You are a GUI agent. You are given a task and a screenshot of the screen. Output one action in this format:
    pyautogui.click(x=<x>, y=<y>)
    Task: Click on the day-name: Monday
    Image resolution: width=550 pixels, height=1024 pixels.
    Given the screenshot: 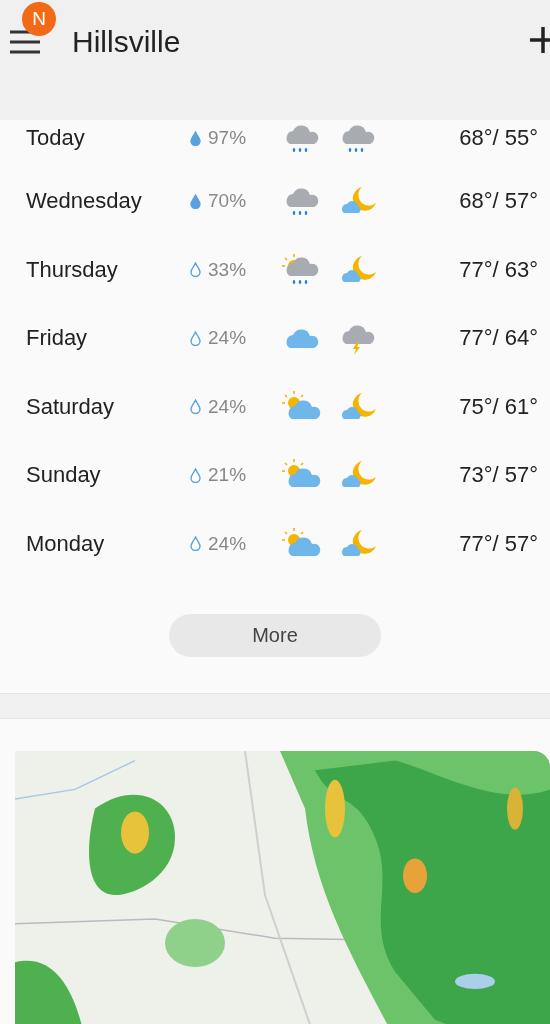 What is the action you would take?
    pyautogui.click(x=66, y=543)
    